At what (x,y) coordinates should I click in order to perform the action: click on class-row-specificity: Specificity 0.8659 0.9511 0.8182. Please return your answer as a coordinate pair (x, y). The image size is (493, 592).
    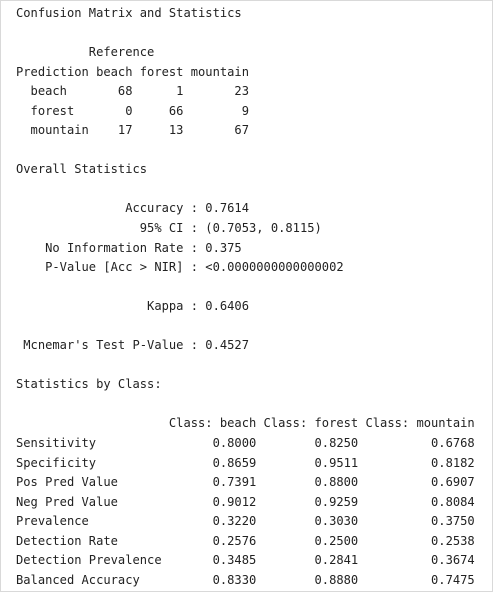
    Looking at the image, I should click on (245, 462).